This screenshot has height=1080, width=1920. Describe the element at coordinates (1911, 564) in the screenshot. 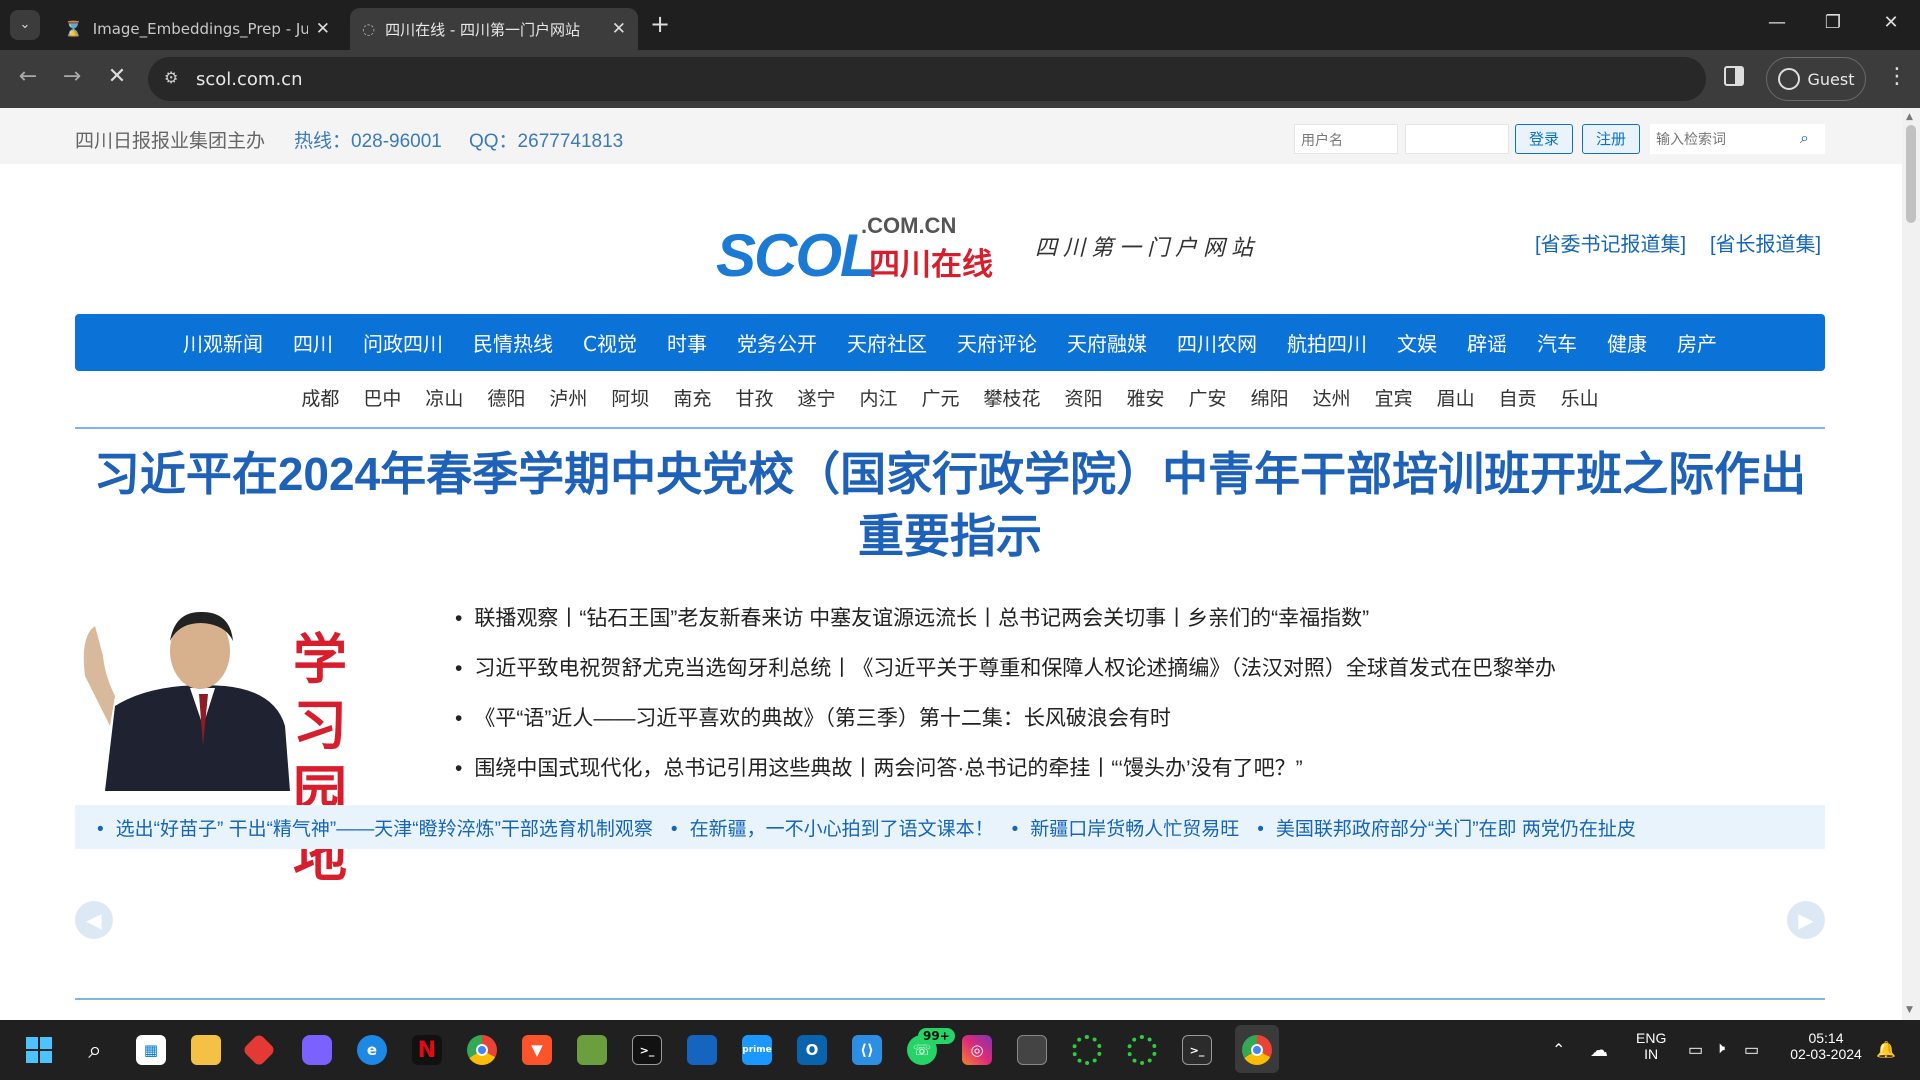

I see `page-scrollbar` at that location.